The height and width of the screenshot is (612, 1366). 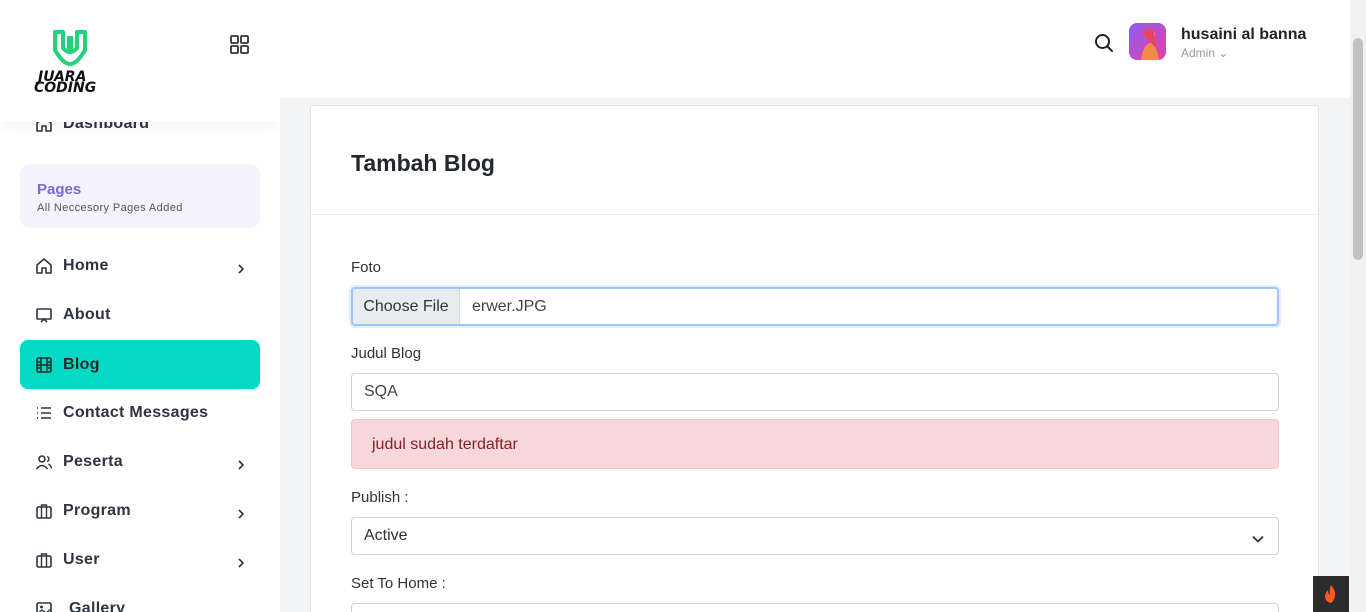 I want to click on users-icon, so click(x=44, y=462).